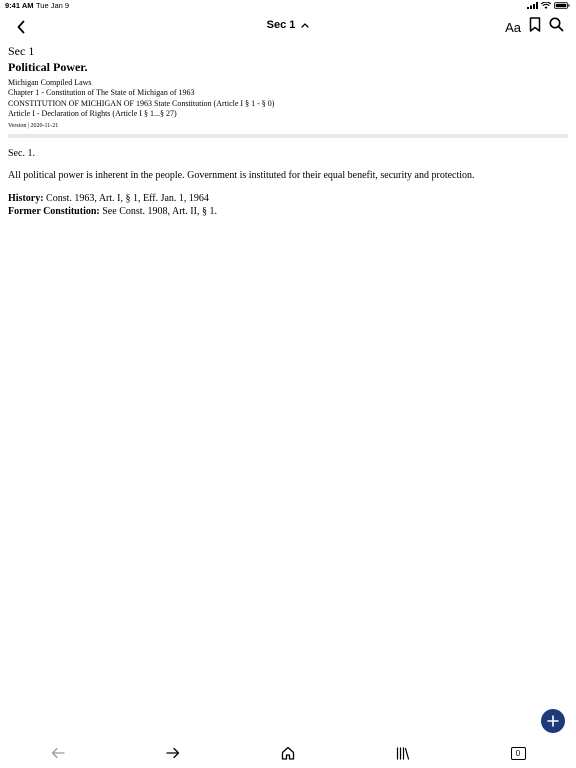 The image size is (576, 768). Describe the element at coordinates (513, 27) in the screenshot. I see `font-size-button: Aa` at that location.